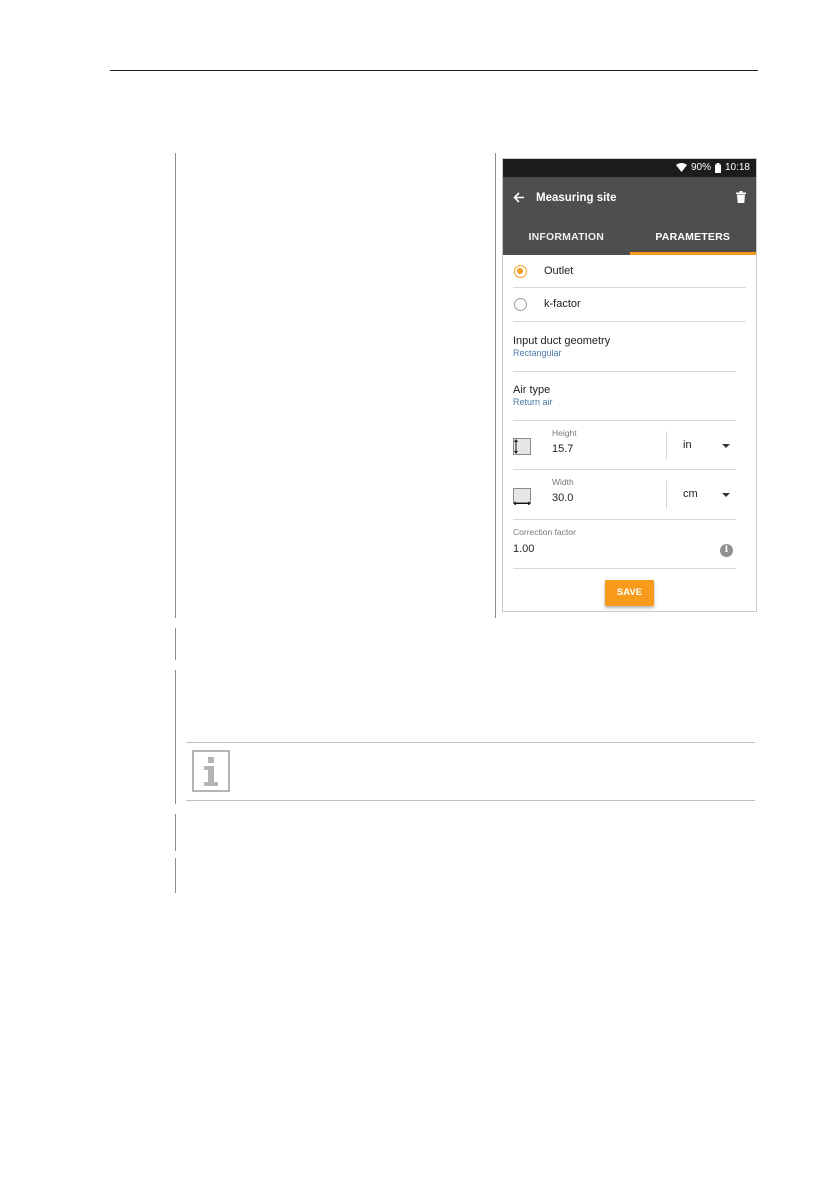 The image size is (839, 1191). I want to click on back-arrow-icon, so click(519, 197).